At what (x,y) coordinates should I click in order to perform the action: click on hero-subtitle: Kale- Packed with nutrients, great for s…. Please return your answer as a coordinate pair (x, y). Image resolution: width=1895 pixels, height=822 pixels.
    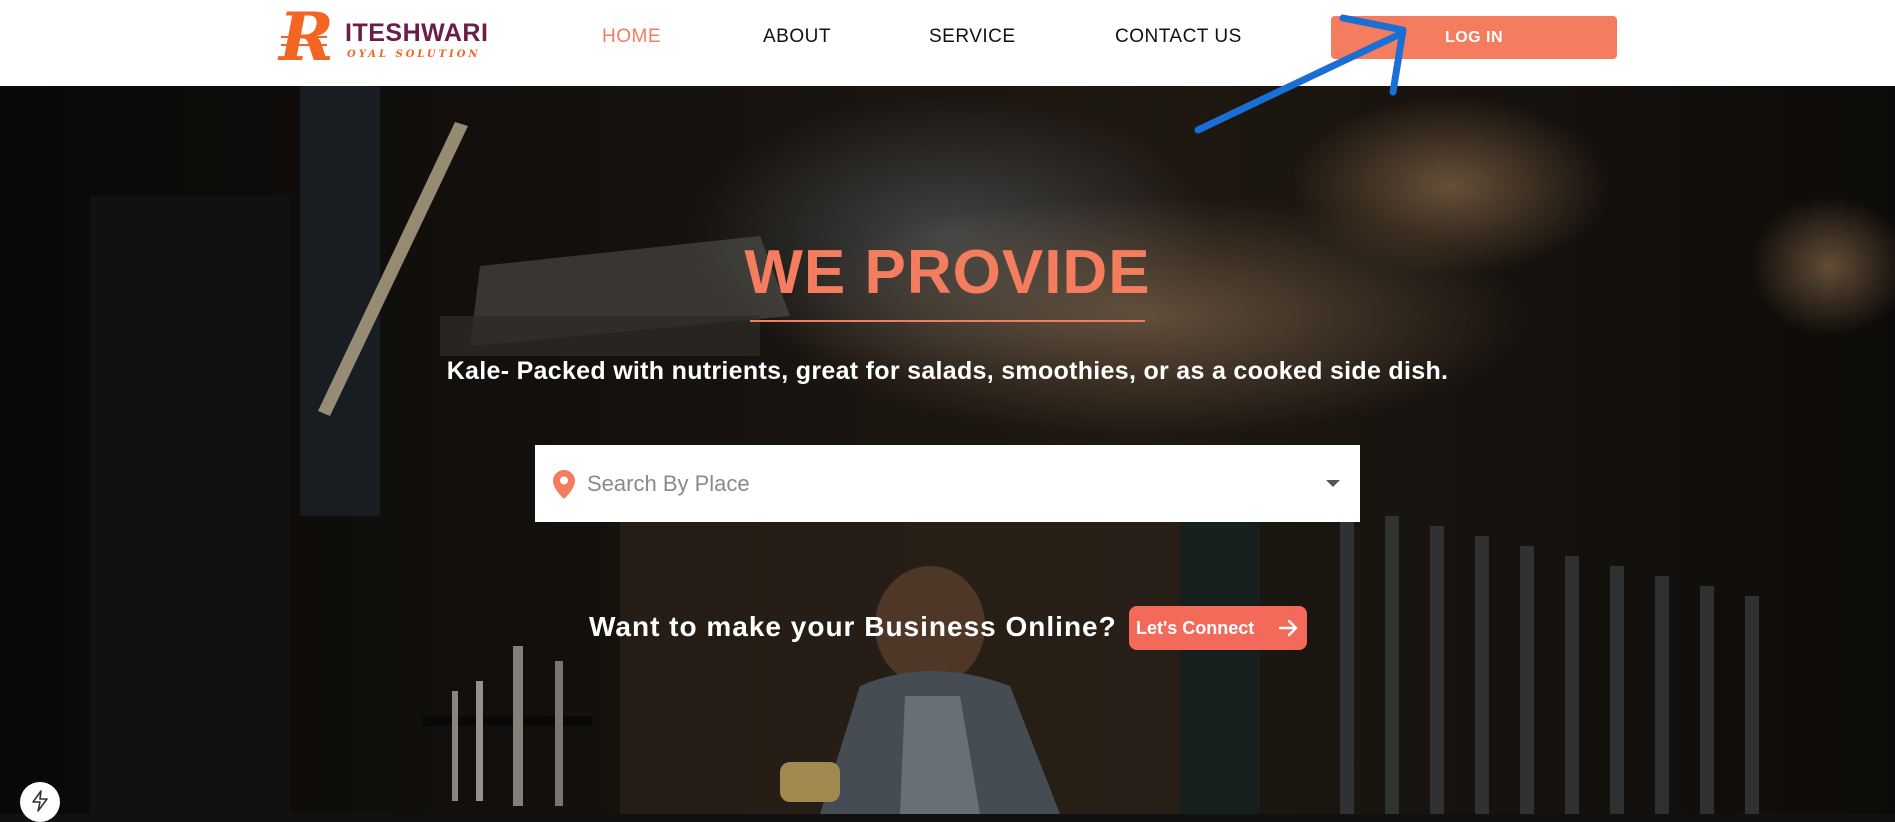
    Looking at the image, I should click on (947, 371).